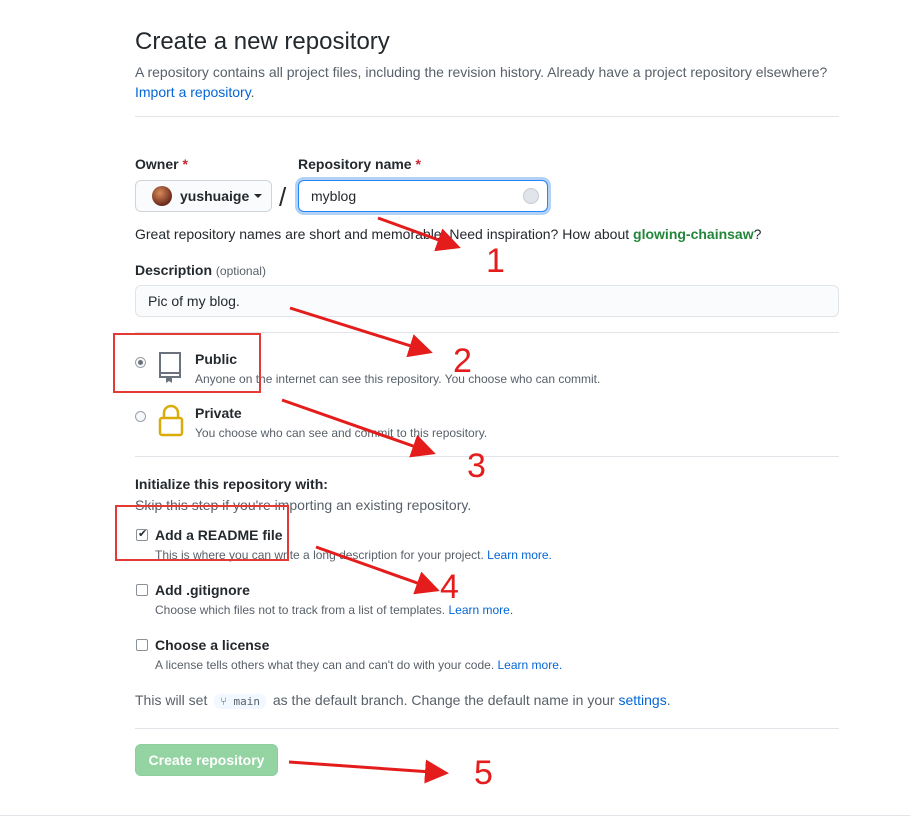 The height and width of the screenshot is (820, 910). What do you see at coordinates (519, 555) in the screenshot?
I see `readme-learn-more-link: Learn more.` at bounding box center [519, 555].